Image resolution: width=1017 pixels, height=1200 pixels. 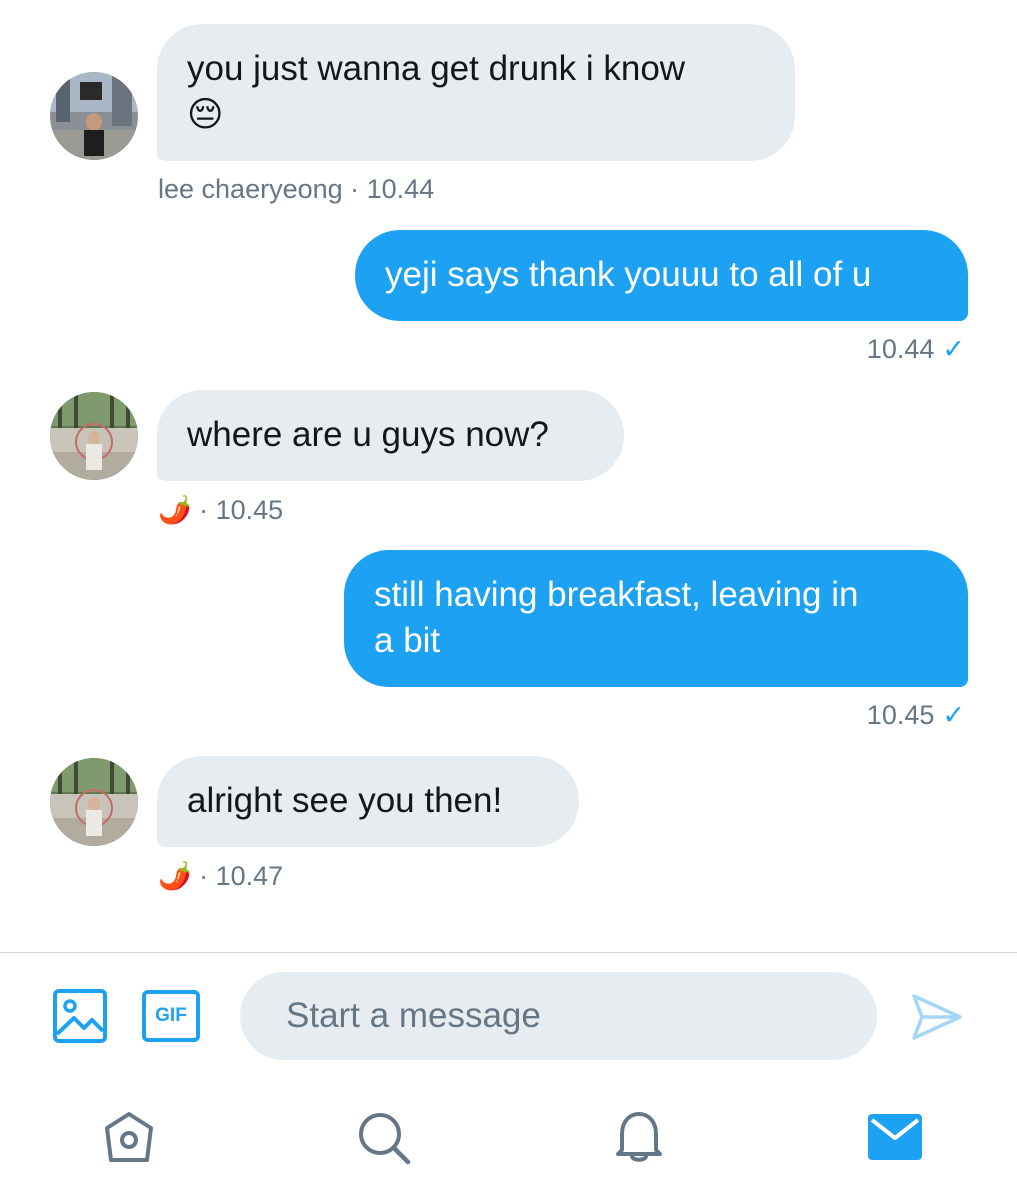 I want to click on message-meta: 10.45 ✓, so click(x=916, y=715).